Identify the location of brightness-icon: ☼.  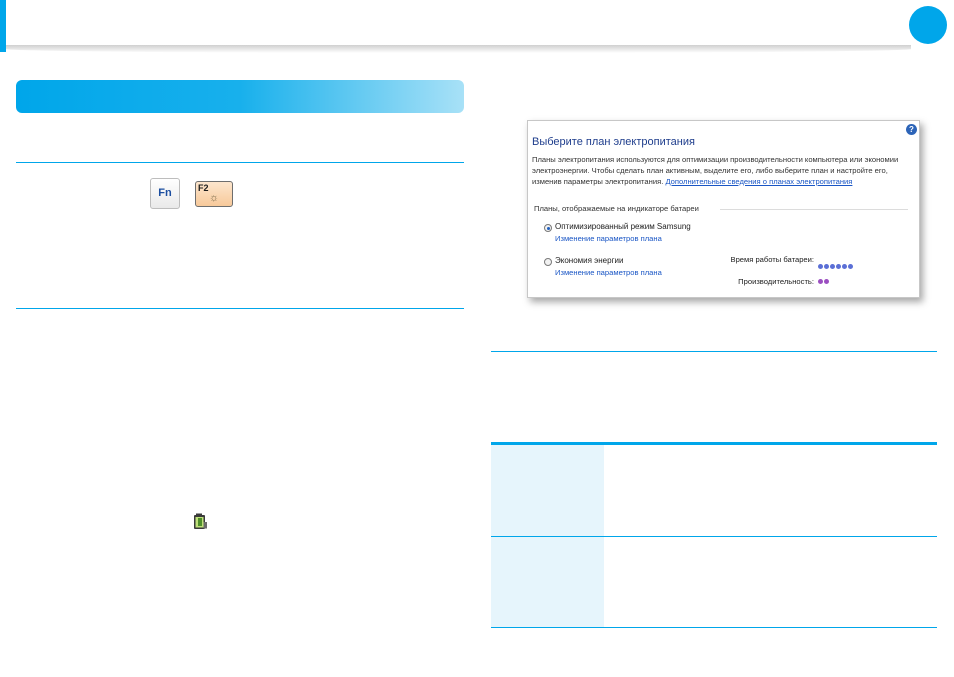
(214, 198).